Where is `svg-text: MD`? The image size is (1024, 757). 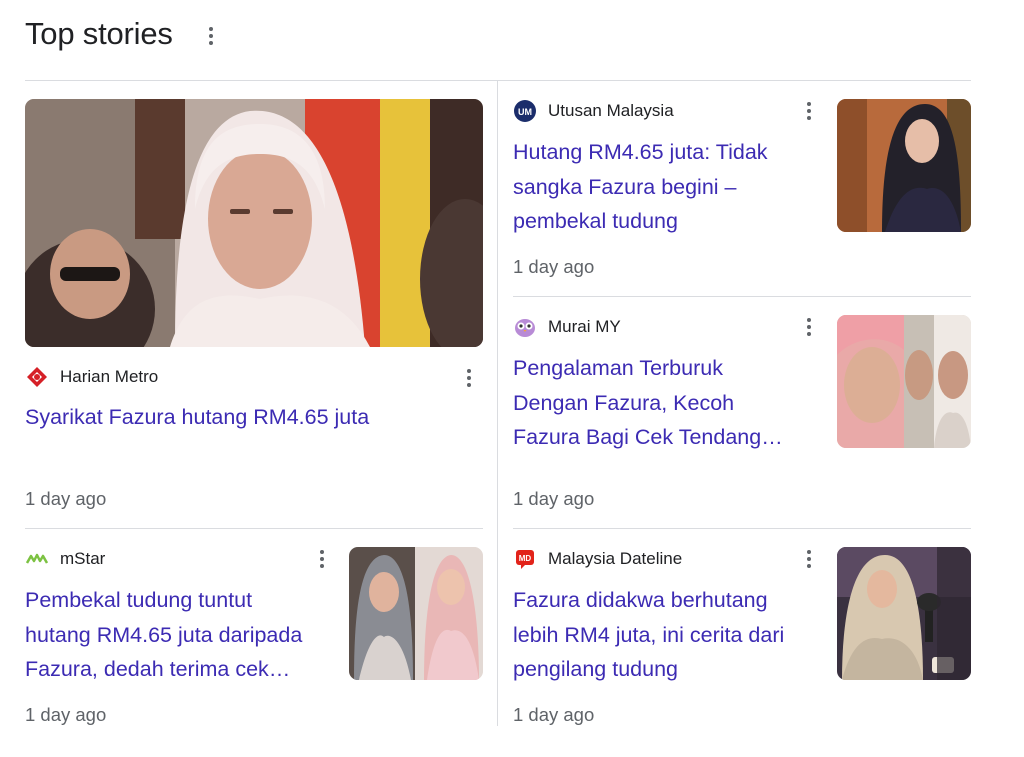
svg-text: MD is located at coordinates (525, 558).